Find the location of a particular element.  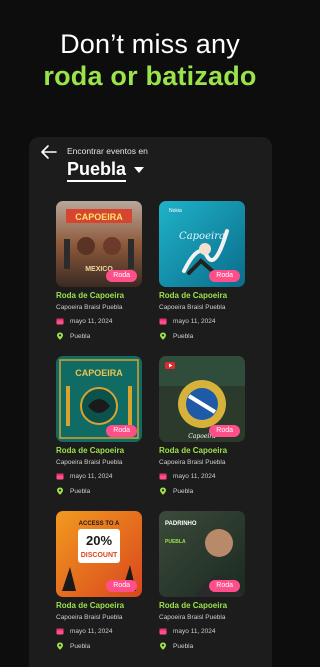

event-thumbnail: PADRINHO PUEBLA Roda is located at coordinates (202, 554).